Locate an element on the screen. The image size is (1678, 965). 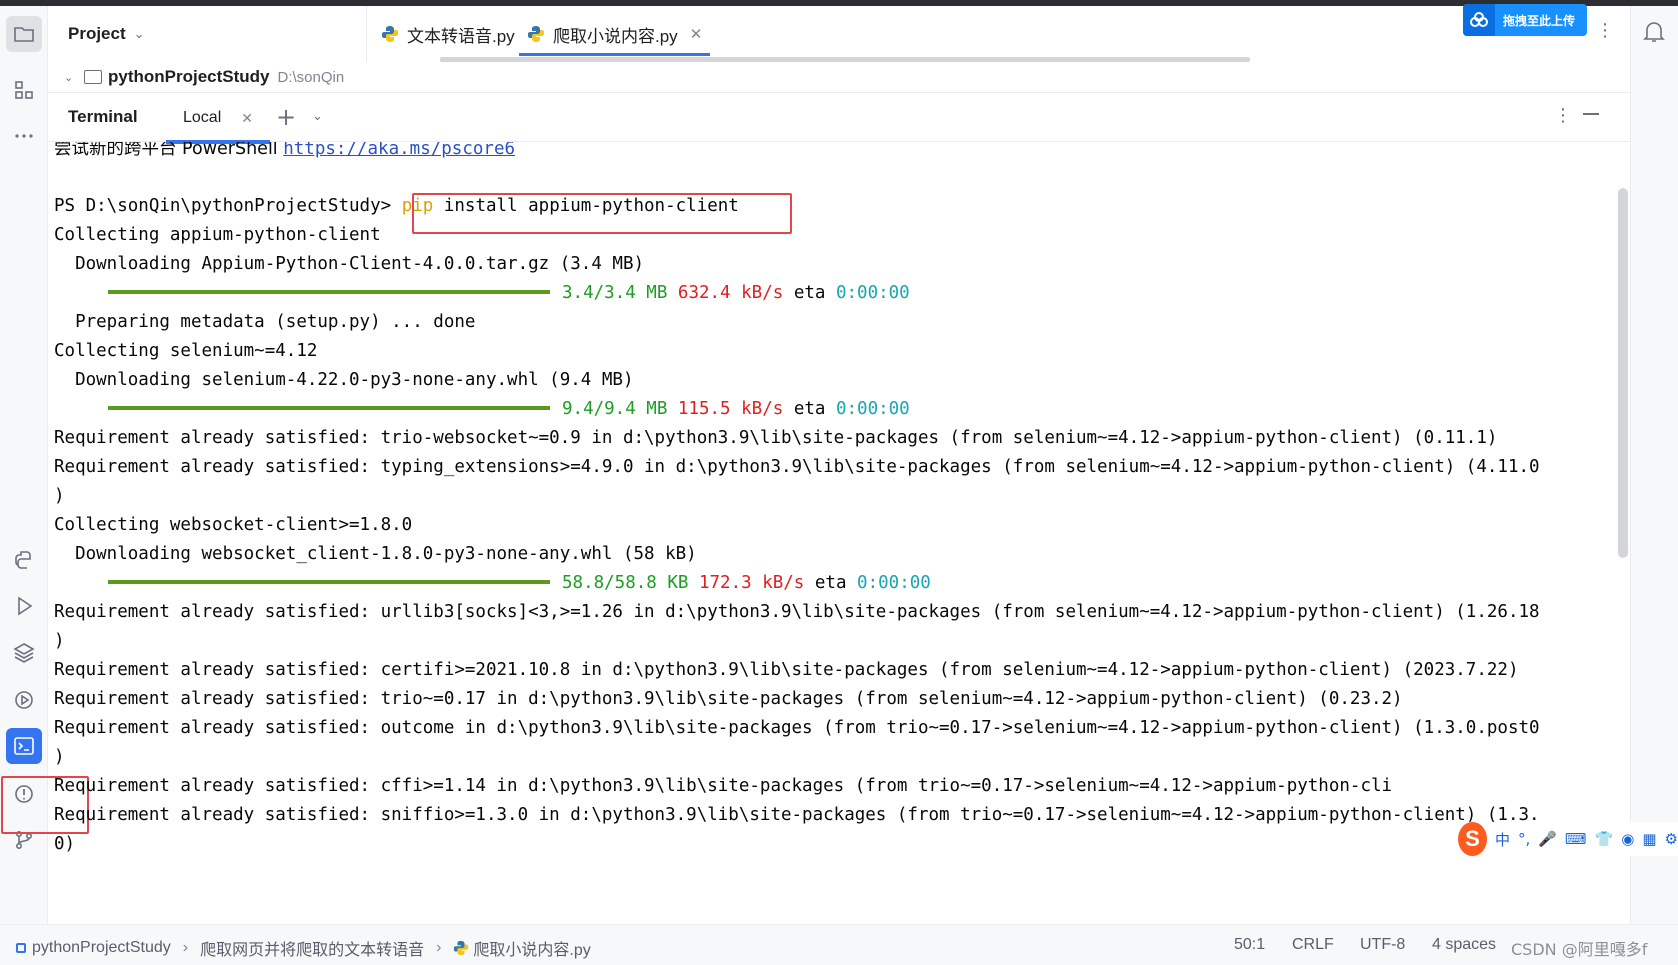
ime-toolbar: S 中 °, 🎤 ⌨ 👕 ◉ ▦ ⚙ is located at coordinates (1567, 839).